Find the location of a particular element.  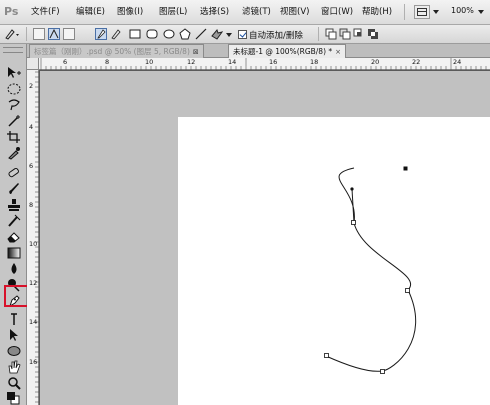

type-tool is located at coordinates (13, 319).